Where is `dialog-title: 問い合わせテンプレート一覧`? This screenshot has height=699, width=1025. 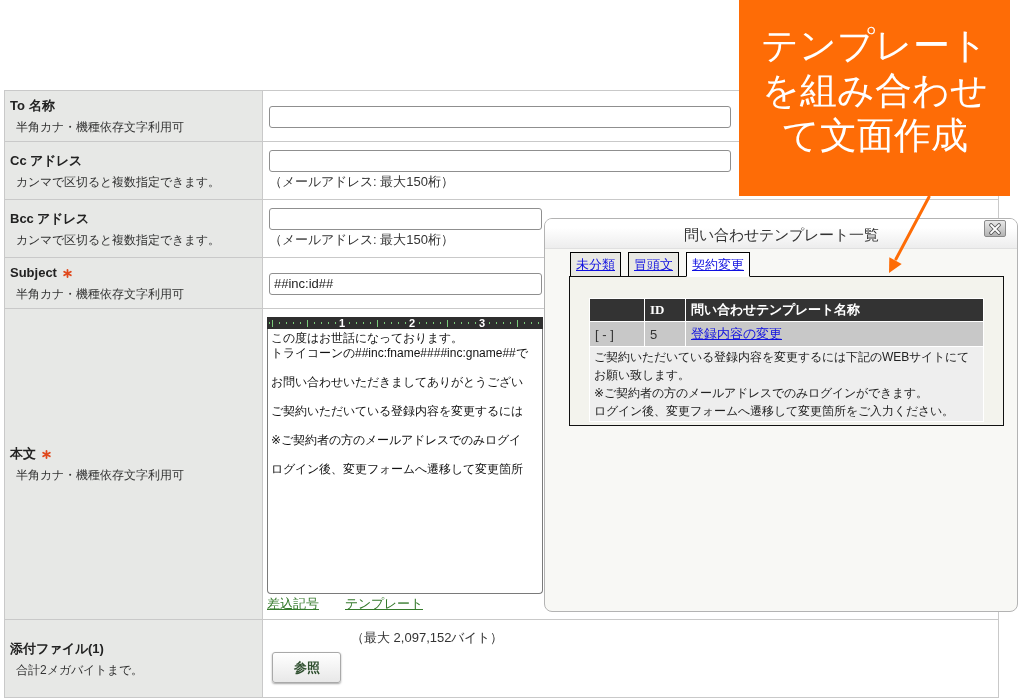
dialog-title: 問い合わせテンプレート一覧 is located at coordinates (781, 234).